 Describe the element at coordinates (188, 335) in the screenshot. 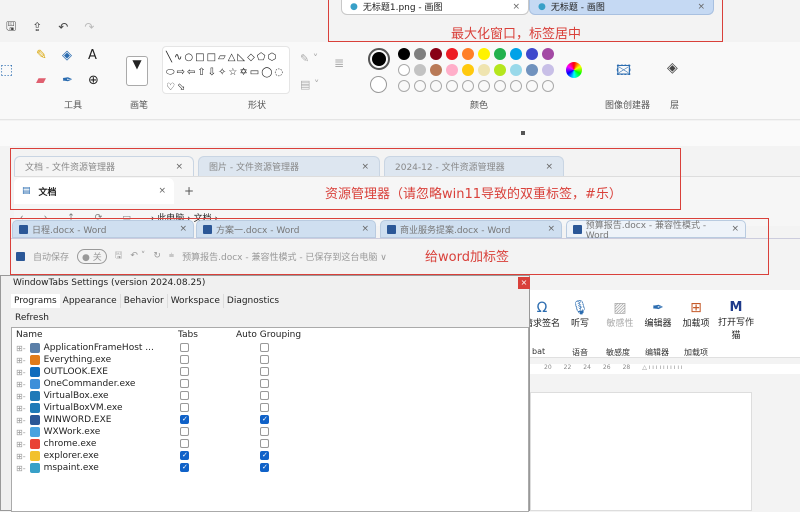

I see `column-tabs: Tabs` at that location.